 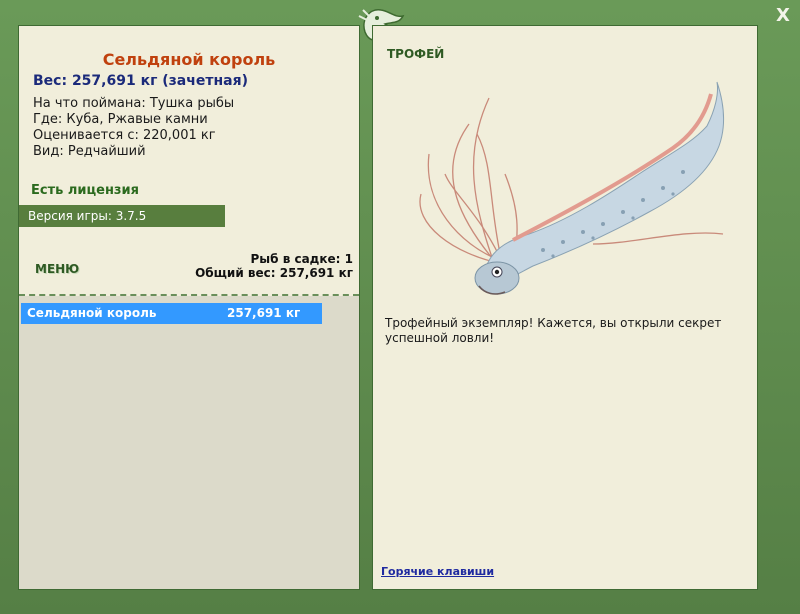 I want to click on hotkeys-link: Горячие клавиши, so click(x=437, y=571).